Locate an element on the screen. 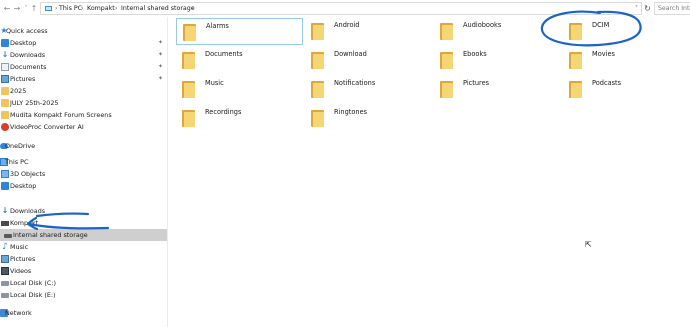 The width and height of the screenshot is (690, 327). music-icon: ♪ is located at coordinates (5, 247).